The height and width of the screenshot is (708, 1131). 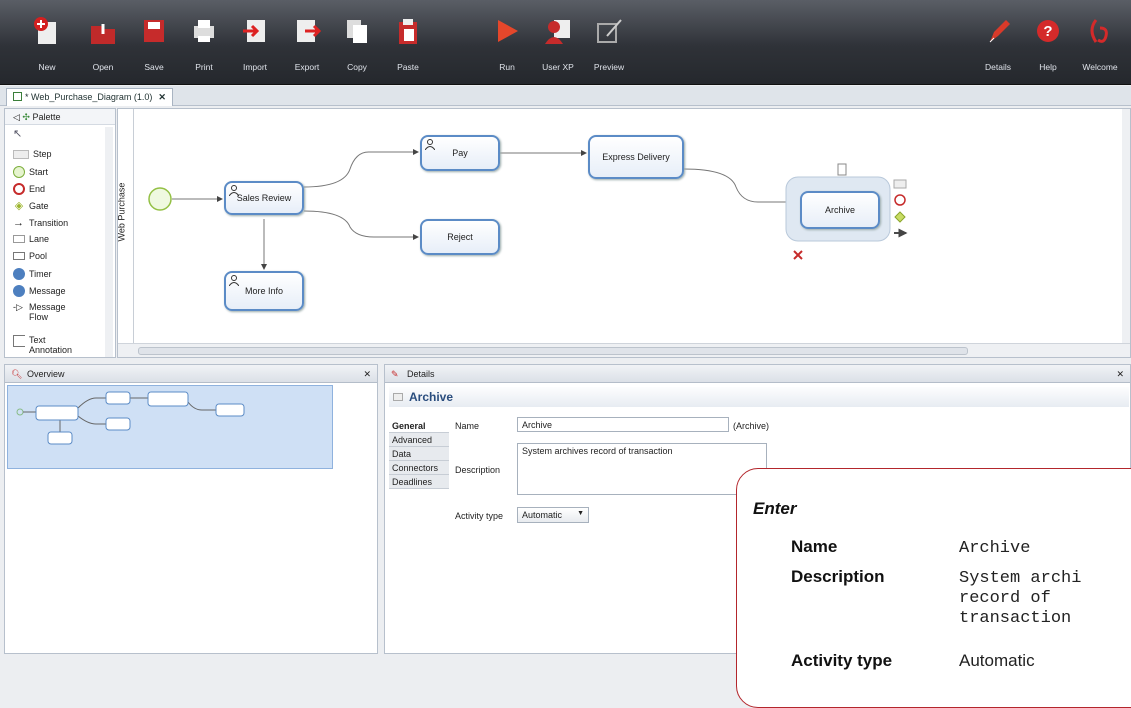 What do you see at coordinates (840, 210) in the screenshot?
I see `node-archive: Archive` at bounding box center [840, 210].